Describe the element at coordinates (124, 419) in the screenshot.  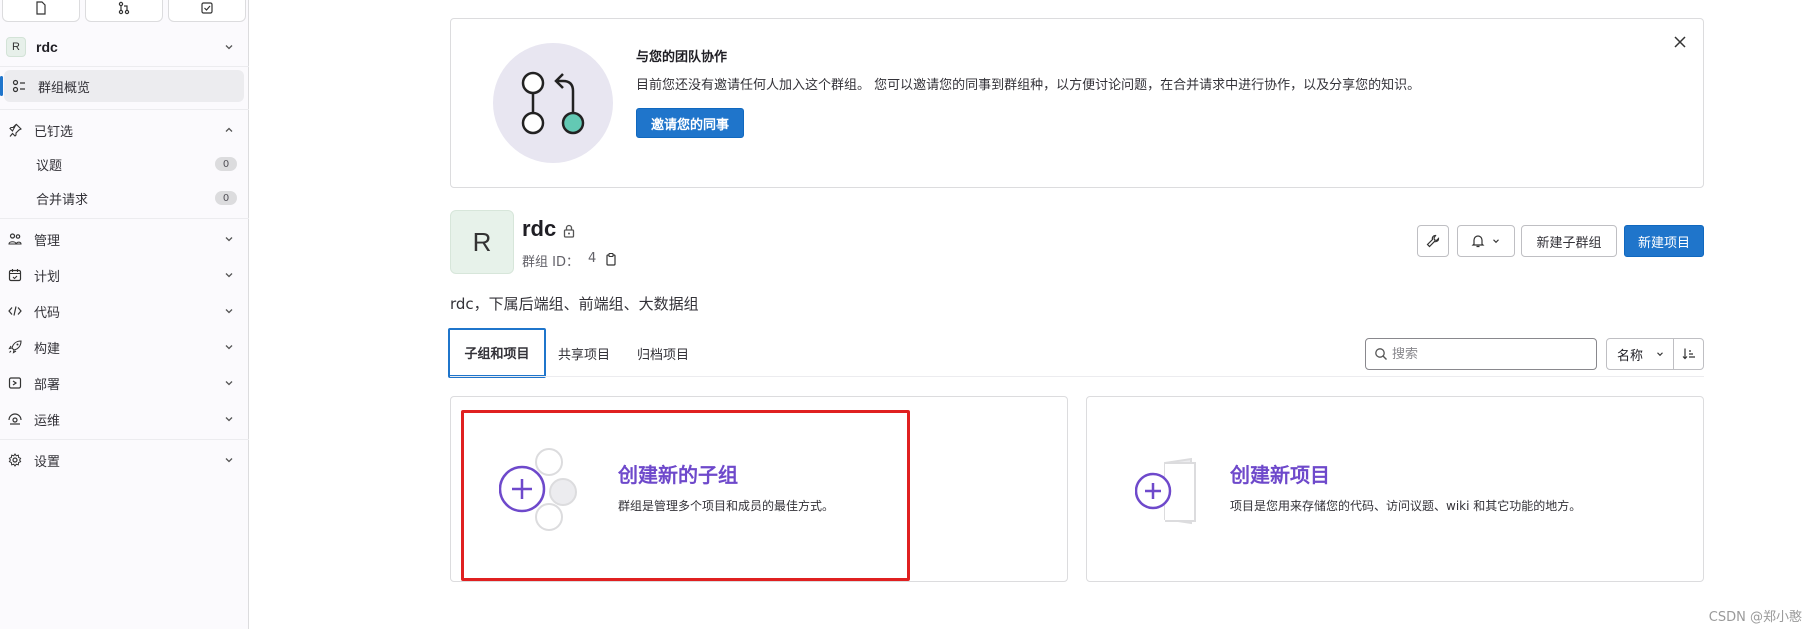
I see `sidebar-item-operate: 运维` at that location.